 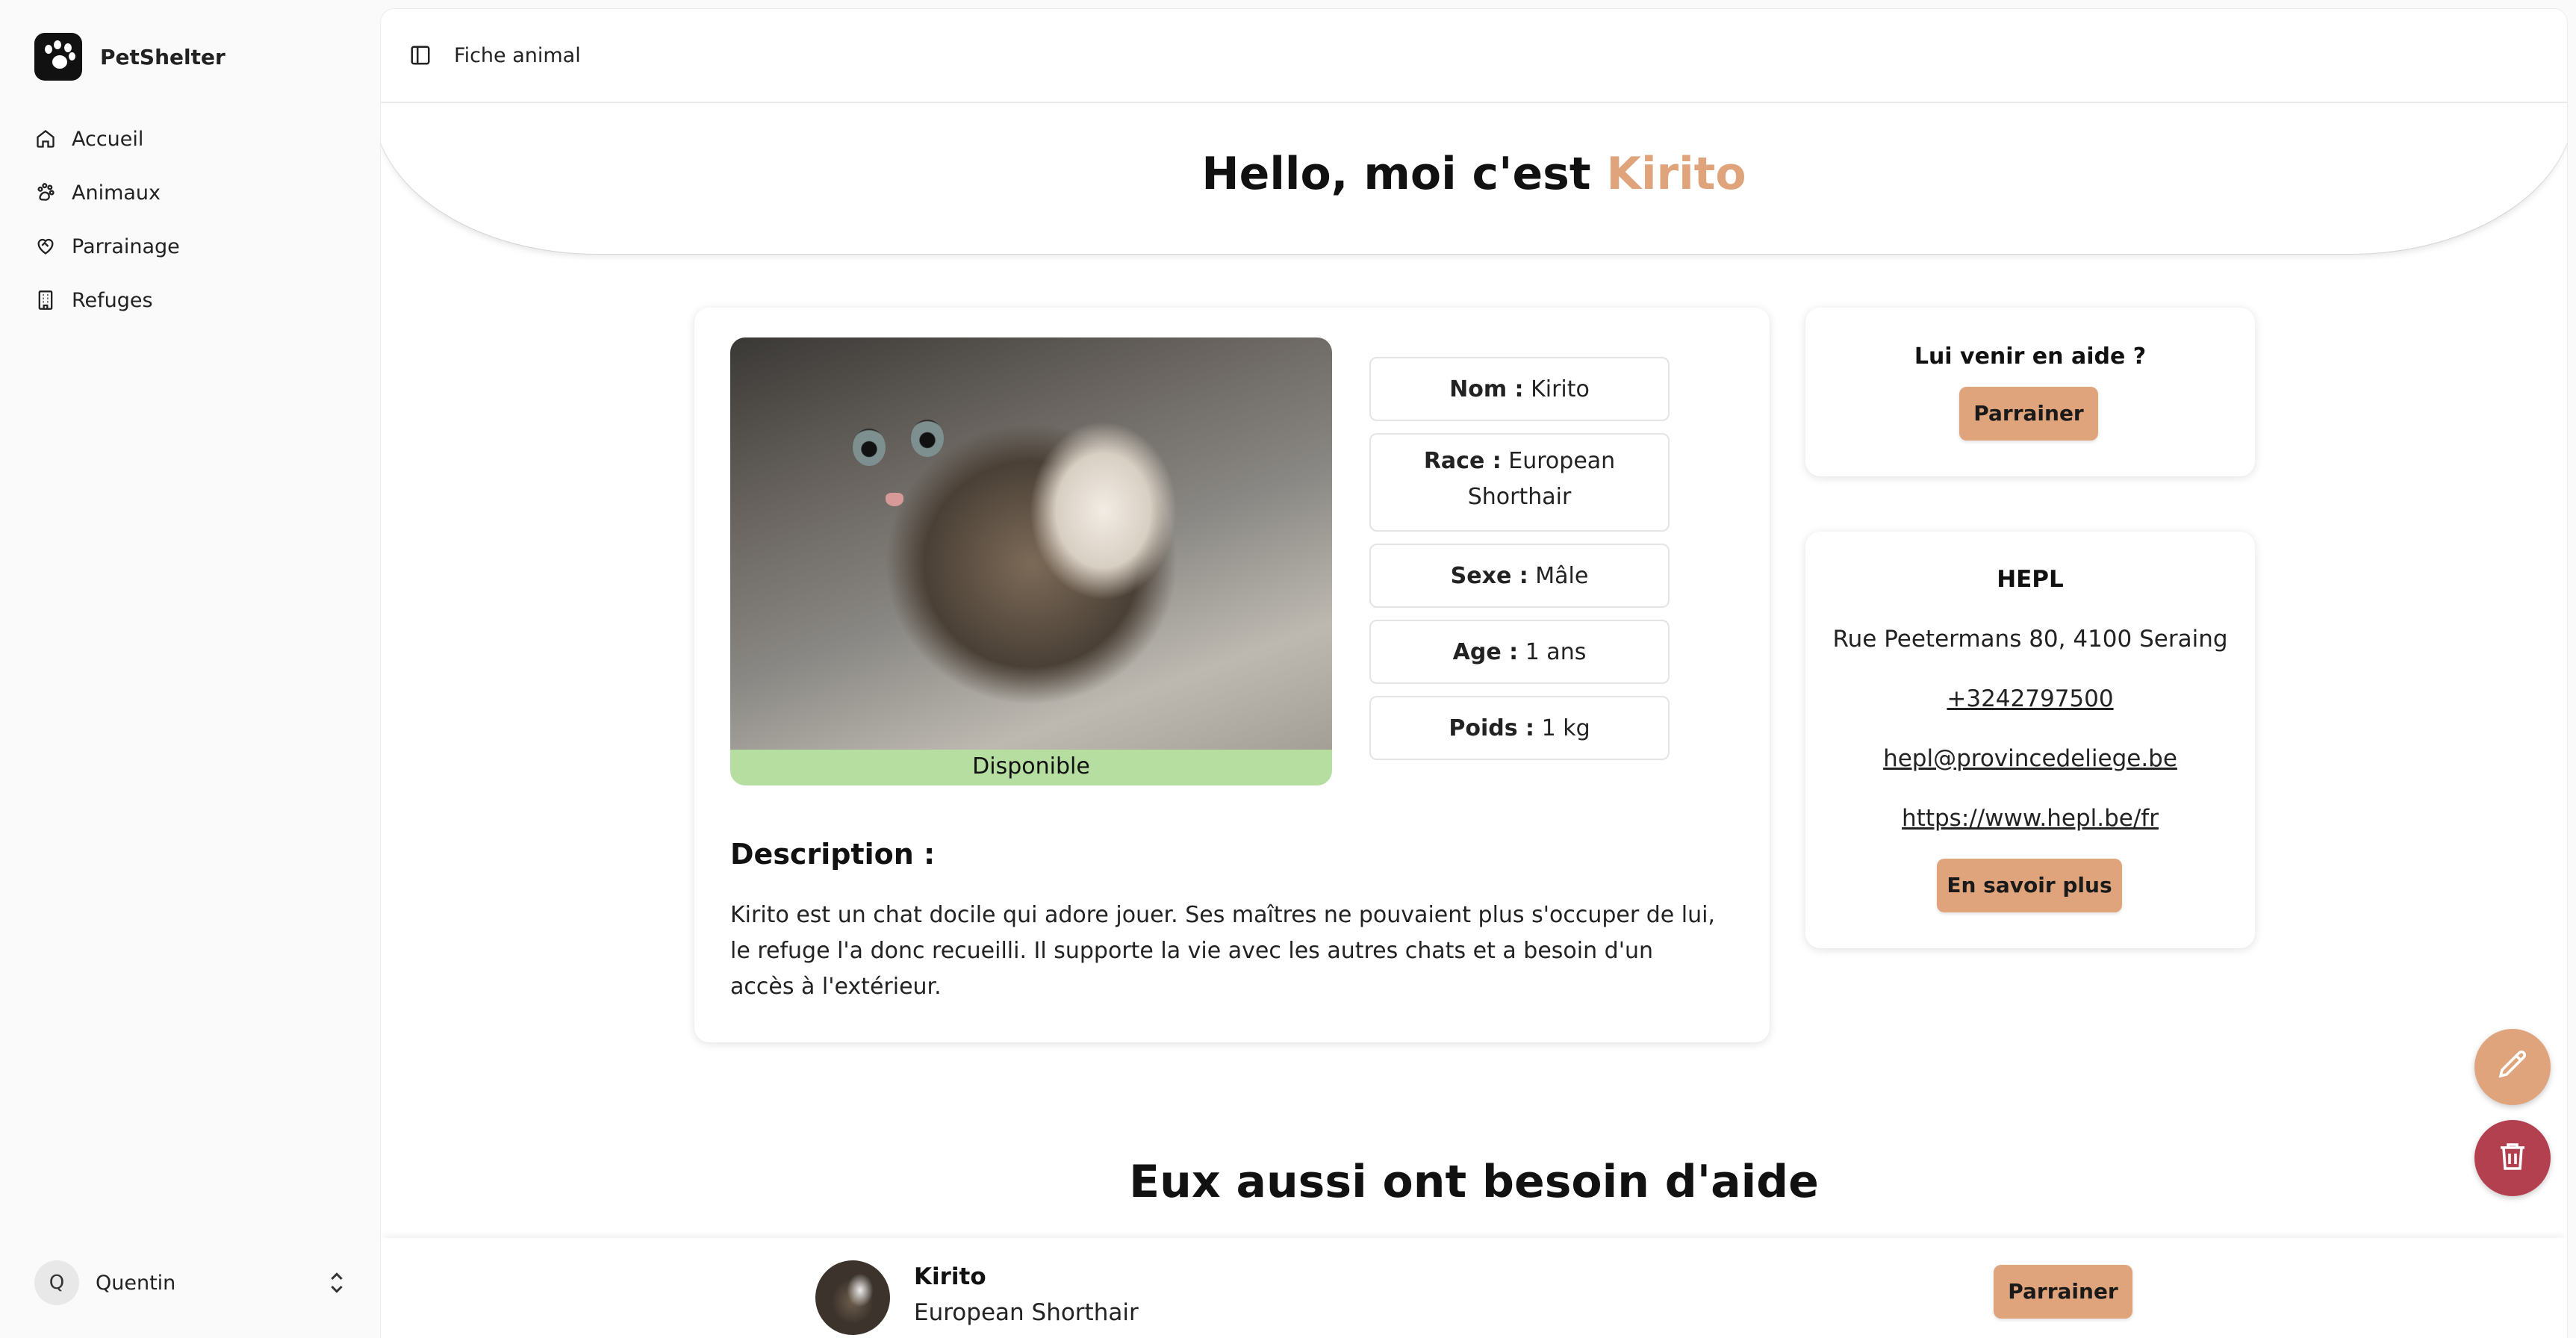 What do you see at coordinates (2030, 818) in the screenshot?
I see `shelter-website-link: https://www.hepl.be/fr` at bounding box center [2030, 818].